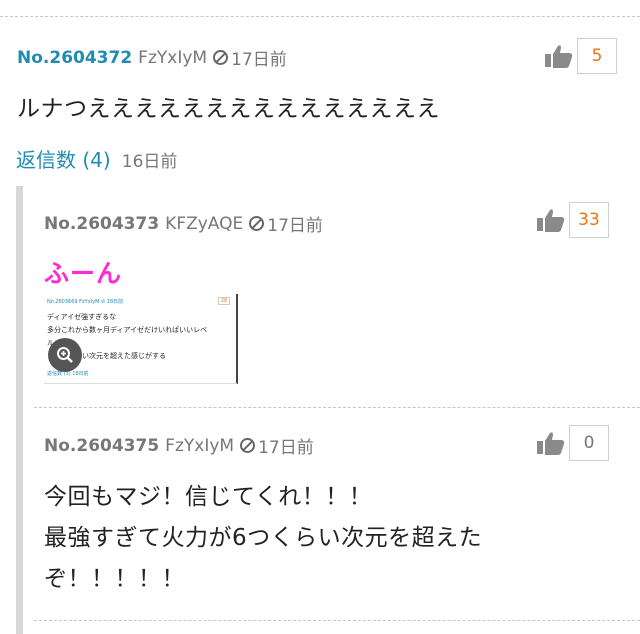 The image size is (640, 634). What do you see at coordinates (228, 109) in the screenshot?
I see `comment-text: ルナつえええええええええええええええ` at bounding box center [228, 109].